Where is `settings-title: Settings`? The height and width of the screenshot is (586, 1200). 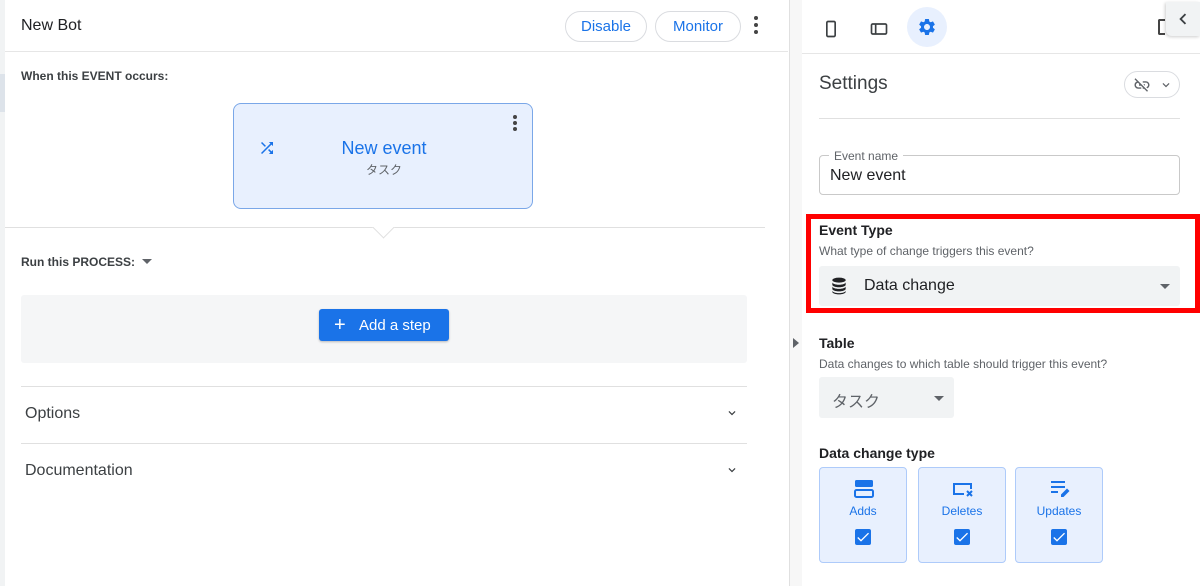
settings-title: Settings is located at coordinates (853, 83).